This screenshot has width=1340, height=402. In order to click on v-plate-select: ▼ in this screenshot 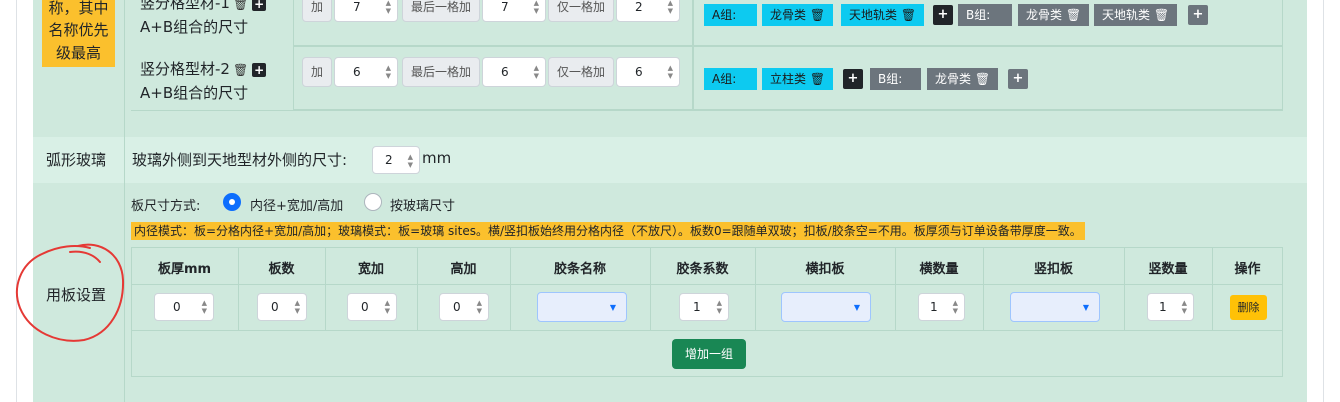, I will do `click(1055, 307)`.